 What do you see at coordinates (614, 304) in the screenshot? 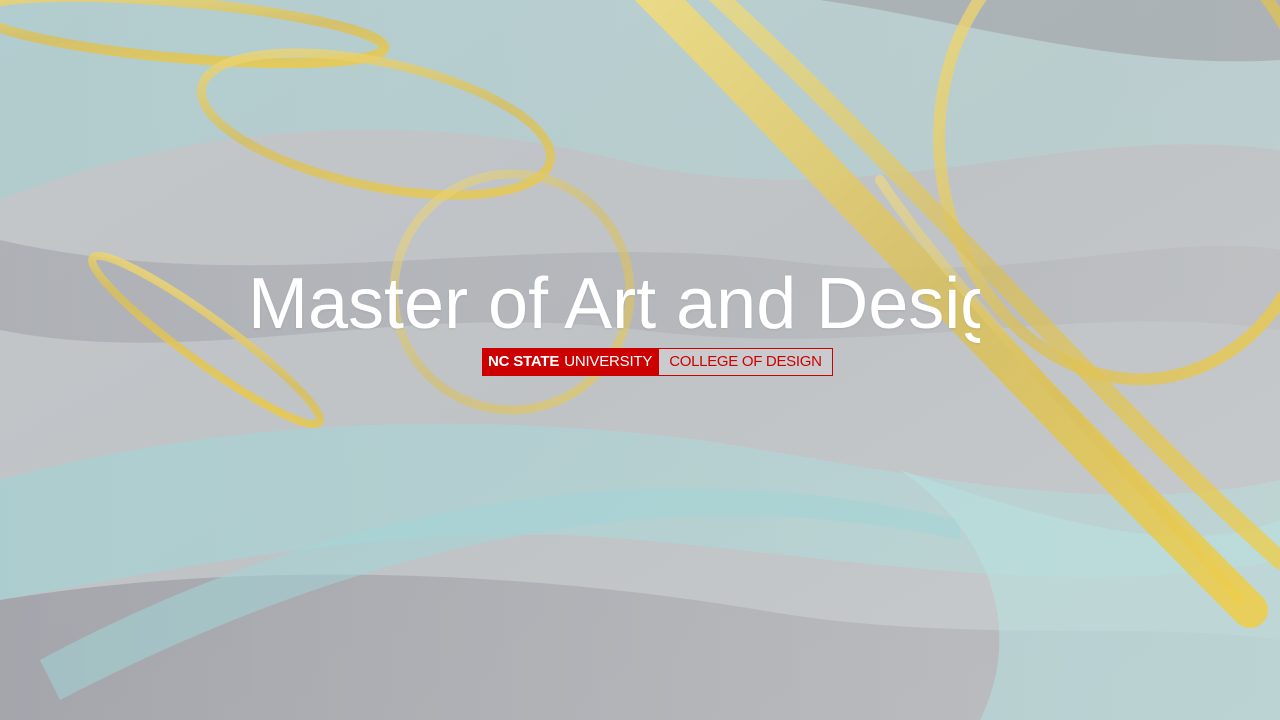
I see `slide-title-text: Master of Art and Desig` at bounding box center [614, 304].